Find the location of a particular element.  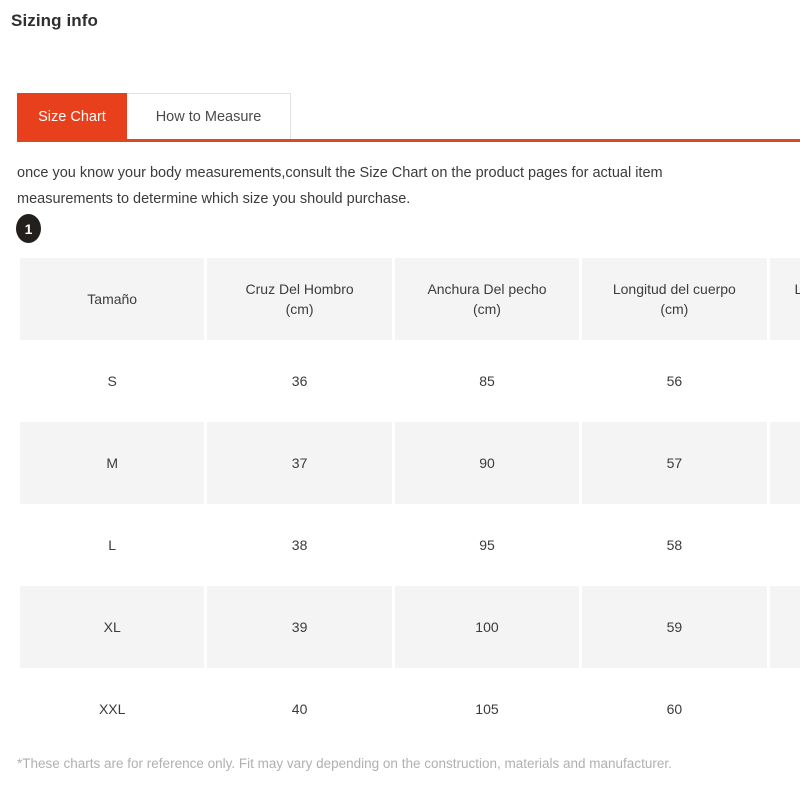

cell-sleeve-length: 57 is located at coordinates (784, 381).